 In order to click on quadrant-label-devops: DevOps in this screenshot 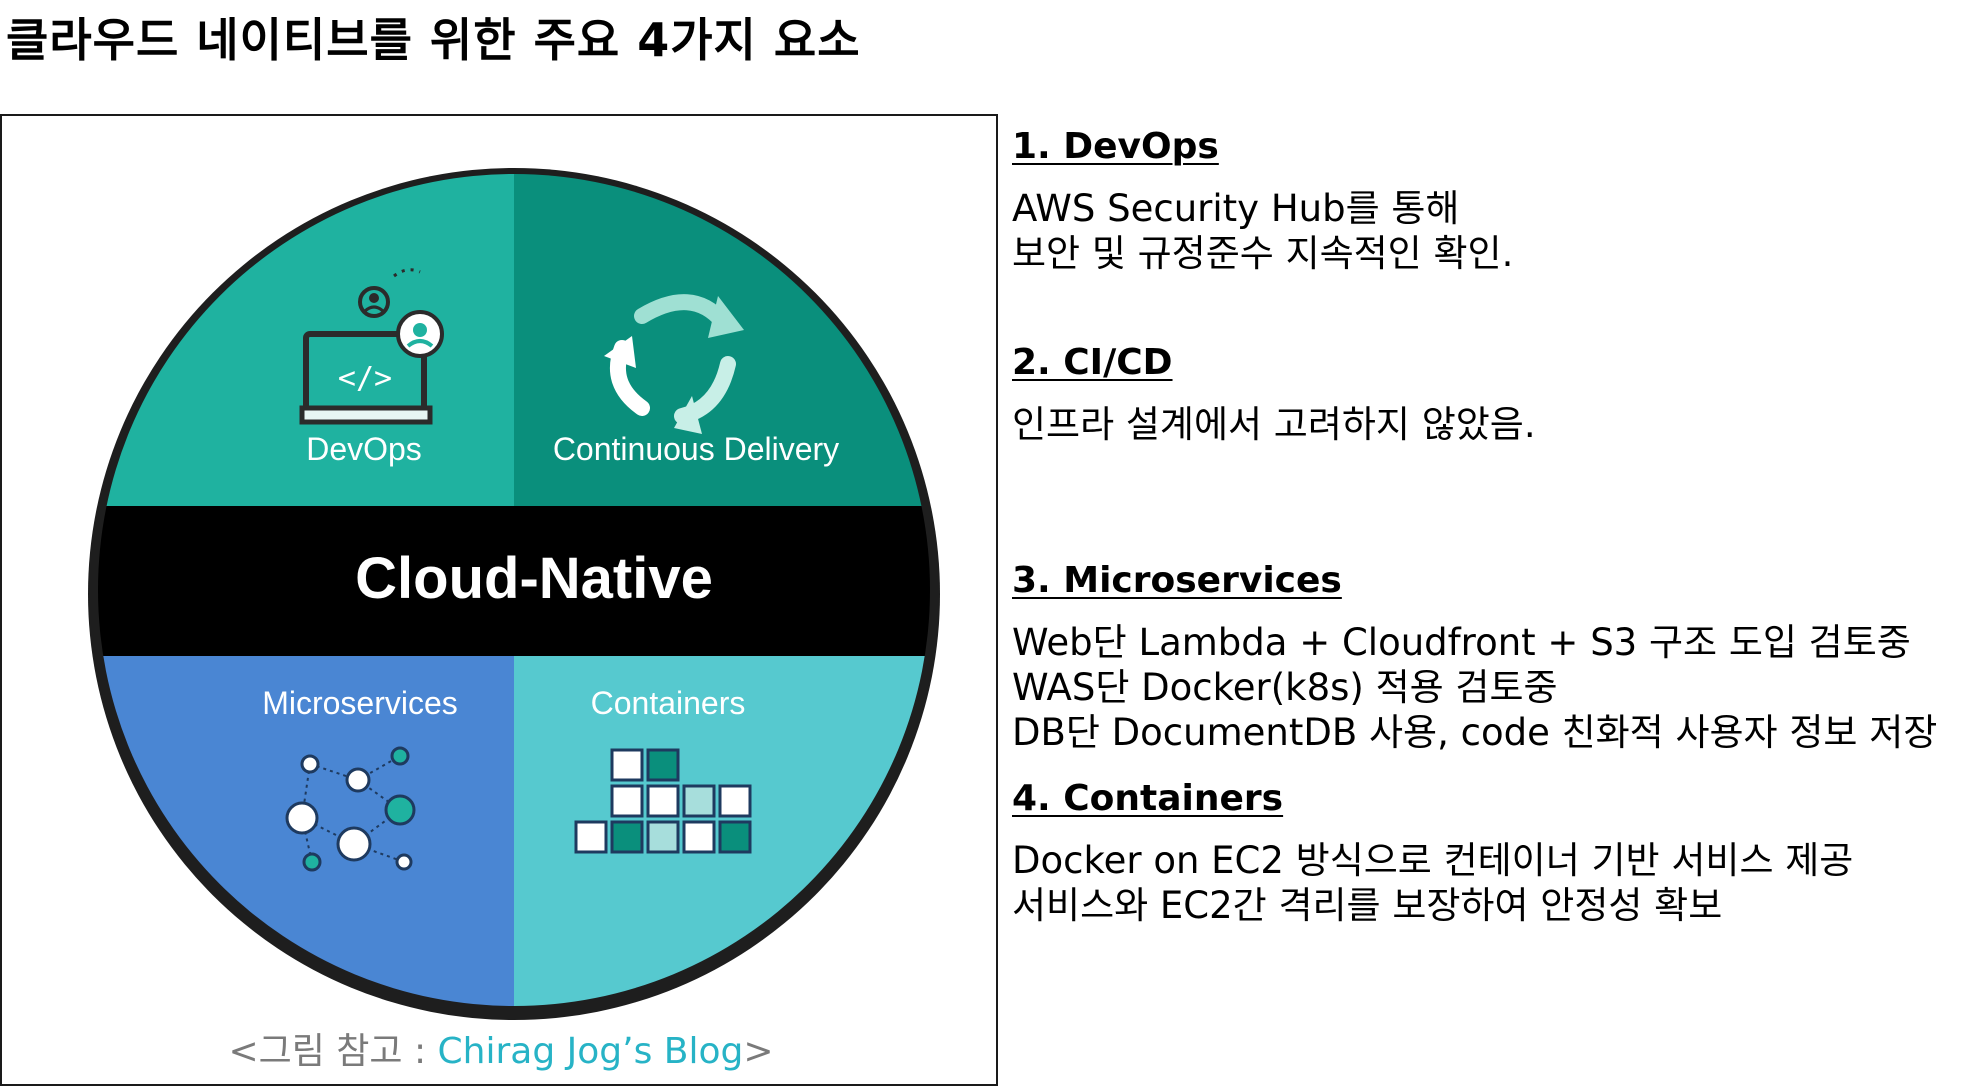, I will do `click(364, 449)`.